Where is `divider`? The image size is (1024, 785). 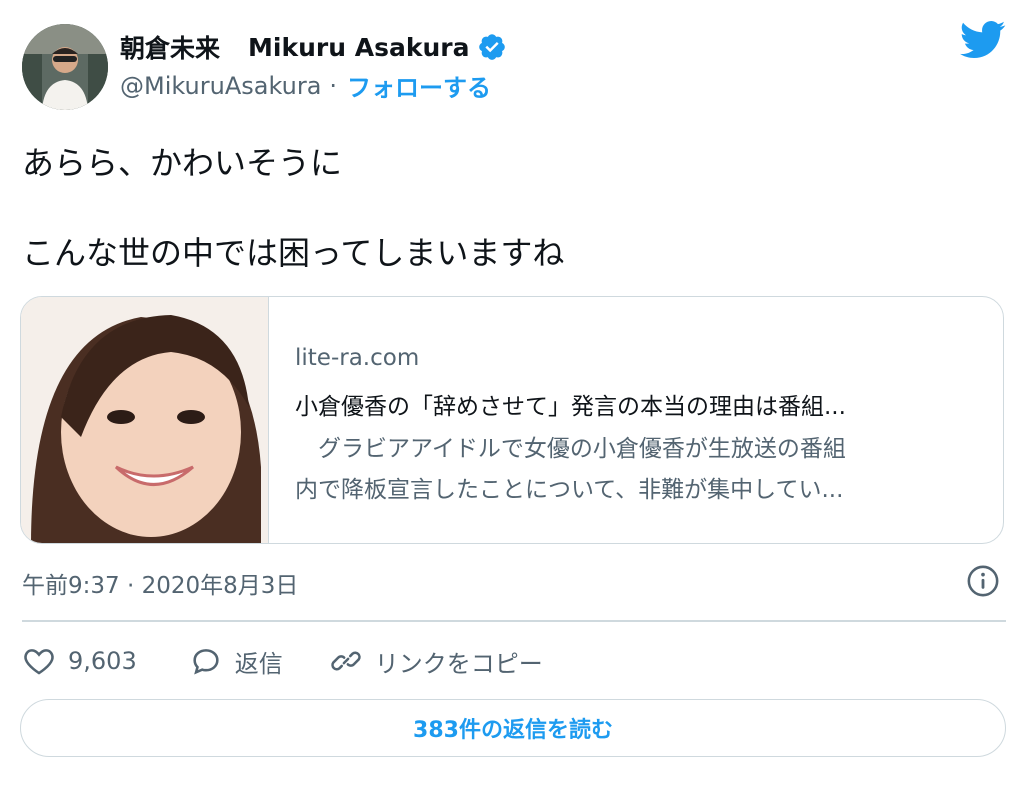
divider is located at coordinates (514, 621).